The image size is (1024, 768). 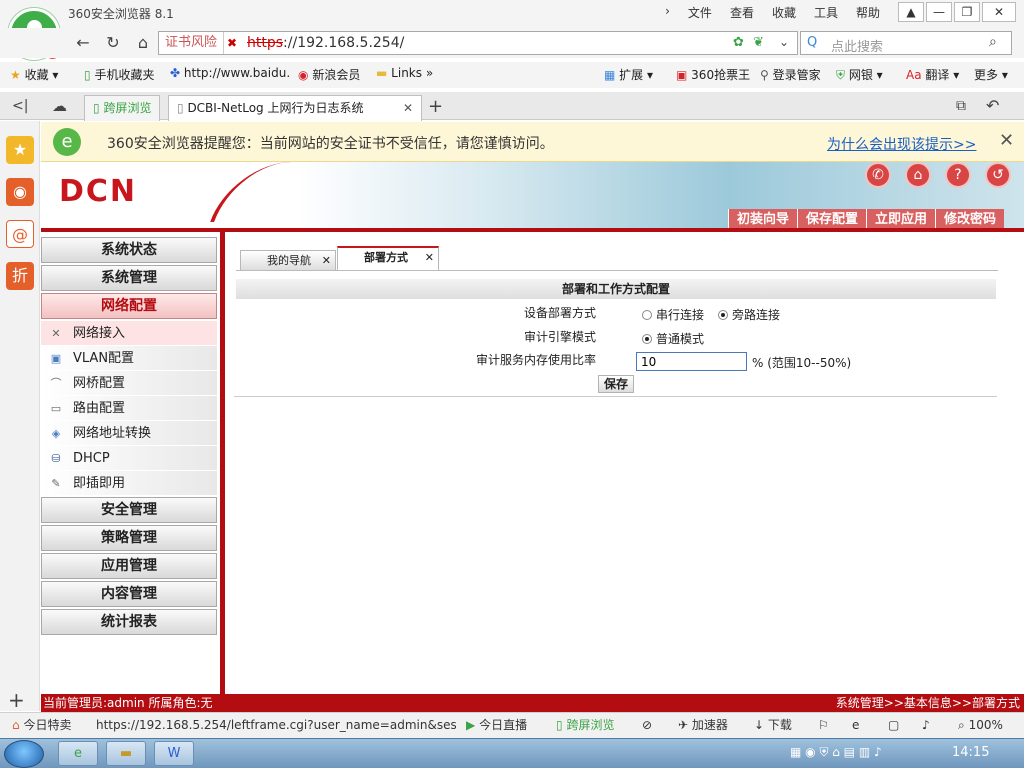 I want to click on back-icon: ←, so click(x=83, y=43).